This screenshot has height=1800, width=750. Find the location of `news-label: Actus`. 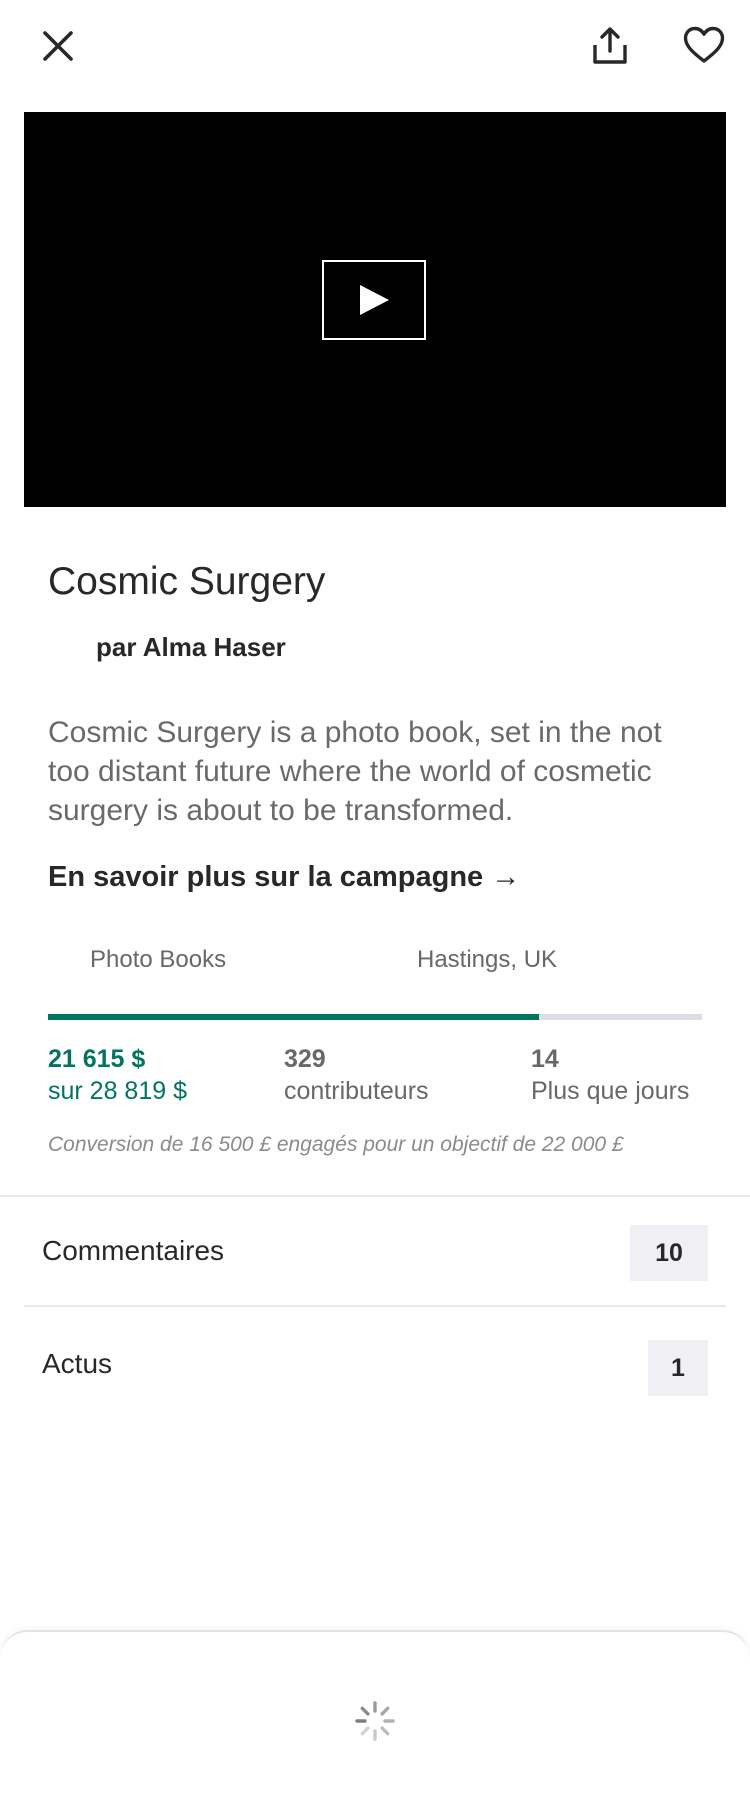

news-label: Actus is located at coordinates (77, 1363).